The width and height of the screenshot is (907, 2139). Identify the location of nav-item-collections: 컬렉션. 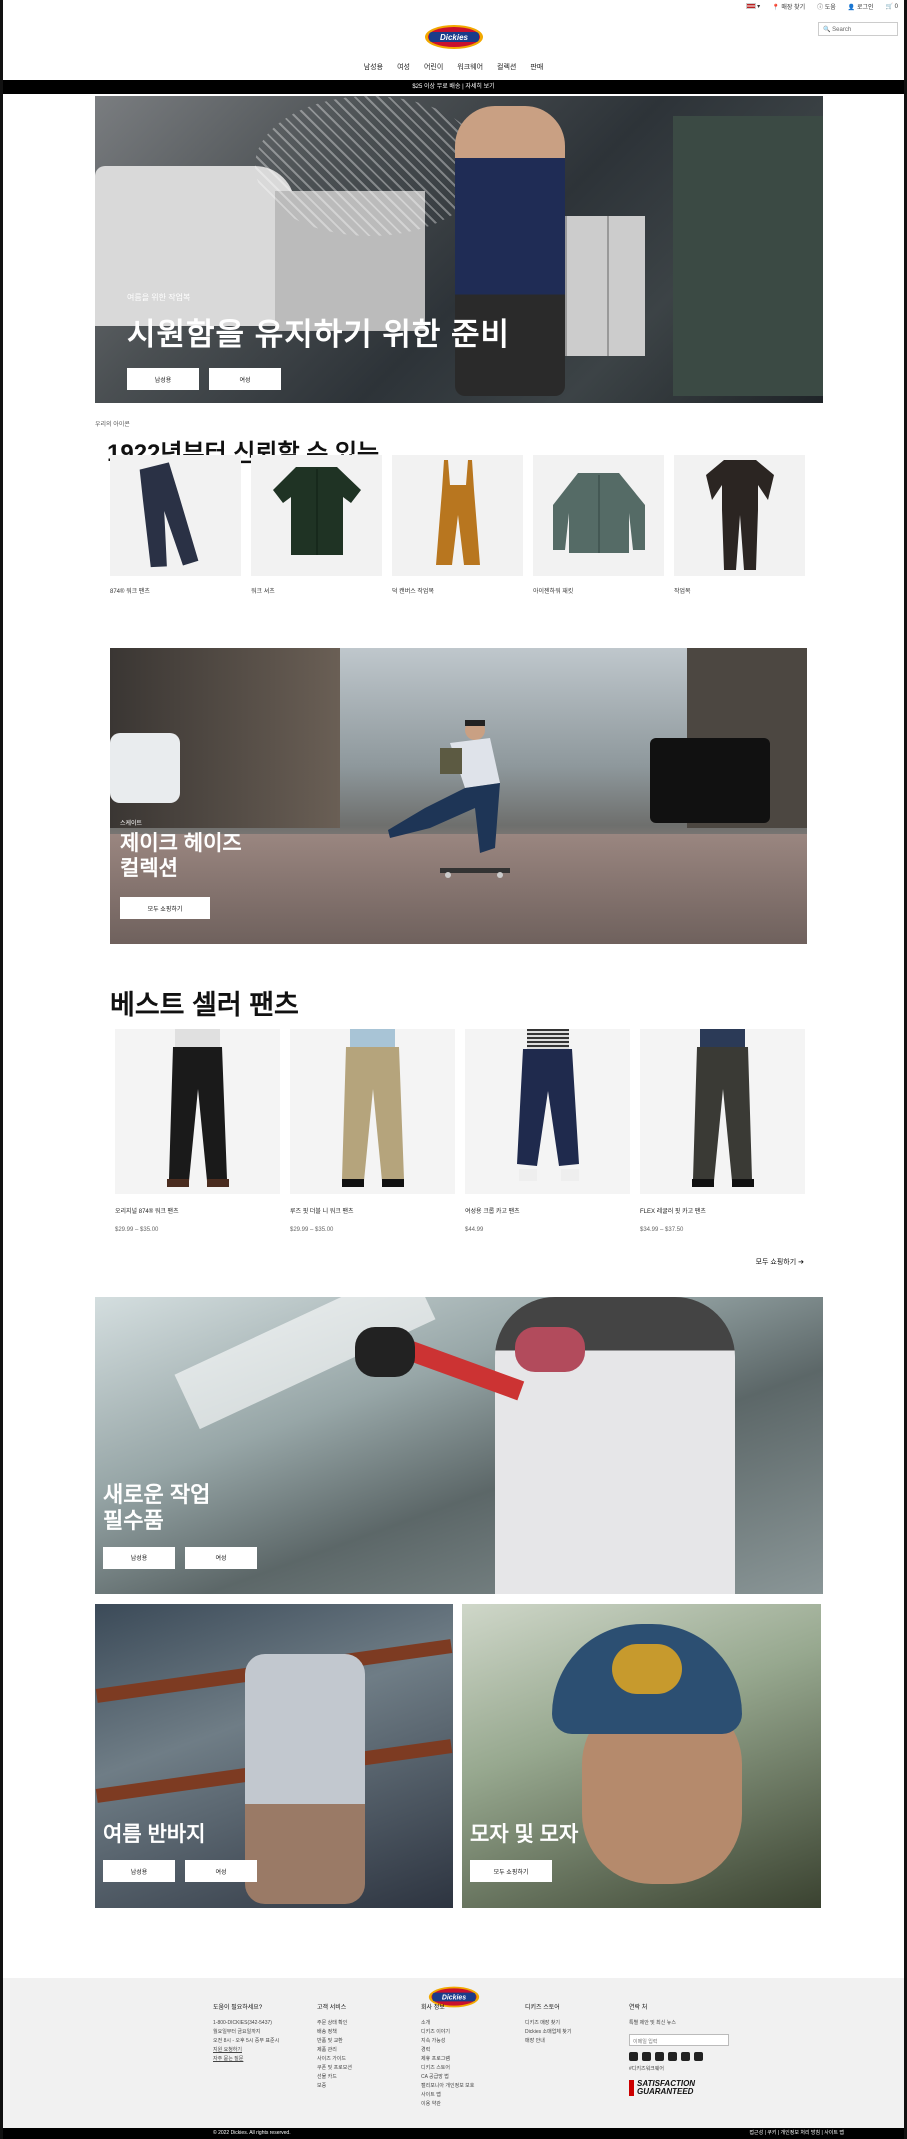
(506, 67).